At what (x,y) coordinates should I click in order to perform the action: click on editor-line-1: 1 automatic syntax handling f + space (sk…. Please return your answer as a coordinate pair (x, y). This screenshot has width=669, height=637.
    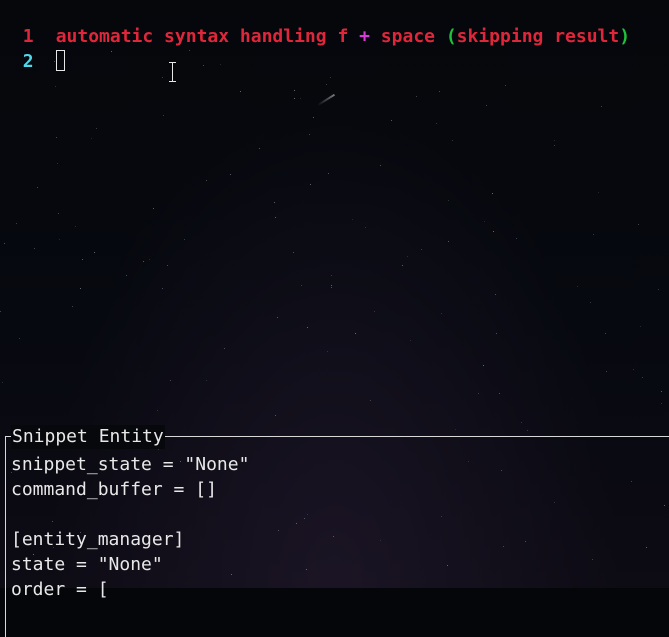
    Looking at the image, I should click on (315, 24).